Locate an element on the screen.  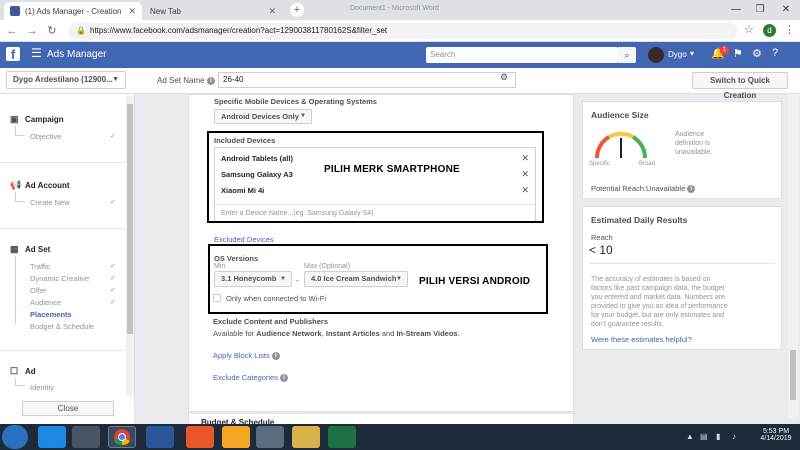
battery-icon: ▮ is located at coordinates (718, 436).